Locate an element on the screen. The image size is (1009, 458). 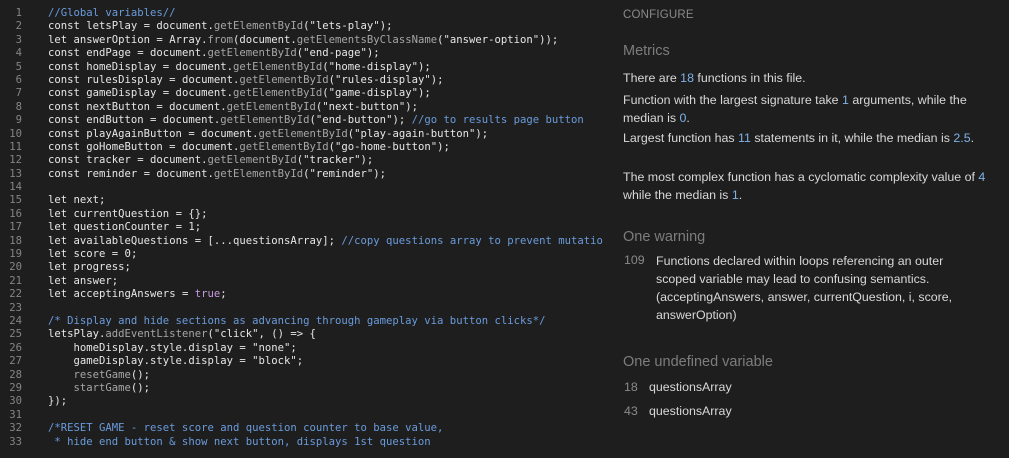
code-line: 16 let currentQuestion = {}; is located at coordinates (301, 214).